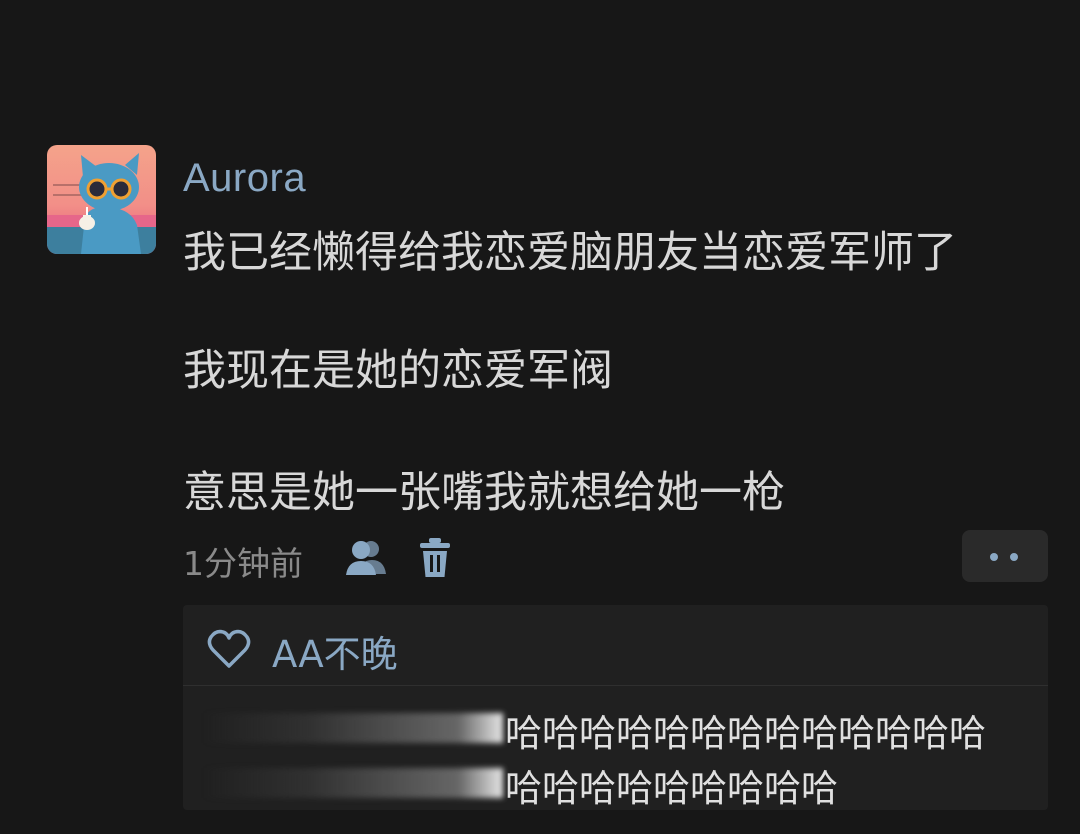 This screenshot has height=834, width=1080. What do you see at coordinates (229, 649) in the screenshot?
I see `heart-outline-icon` at bounding box center [229, 649].